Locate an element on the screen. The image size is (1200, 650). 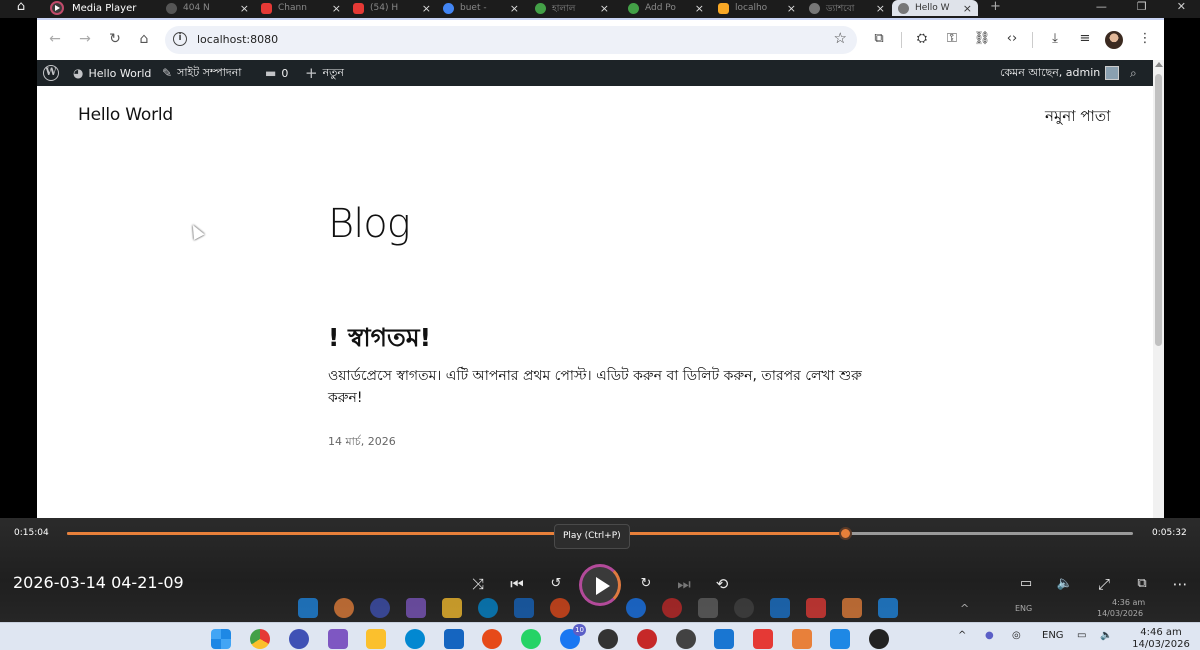
page-scrollbar is located at coordinates (1158, 319).